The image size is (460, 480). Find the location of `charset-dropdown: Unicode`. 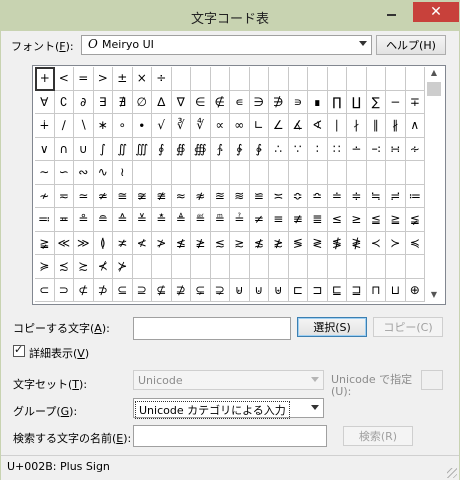

charset-dropdown: Unicode is located at coordinates (228, 380).